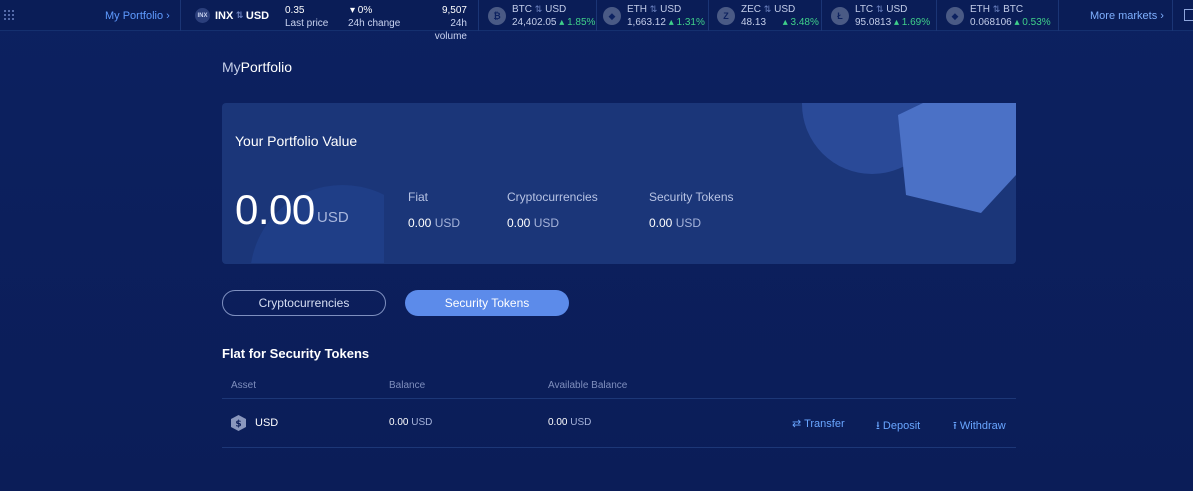 This screenshot has width=1193, height=491. What do you see at coordinates (307, 23) in the screenshot?
I see `last-price-label: Last price` at bounding box center [307, 23].